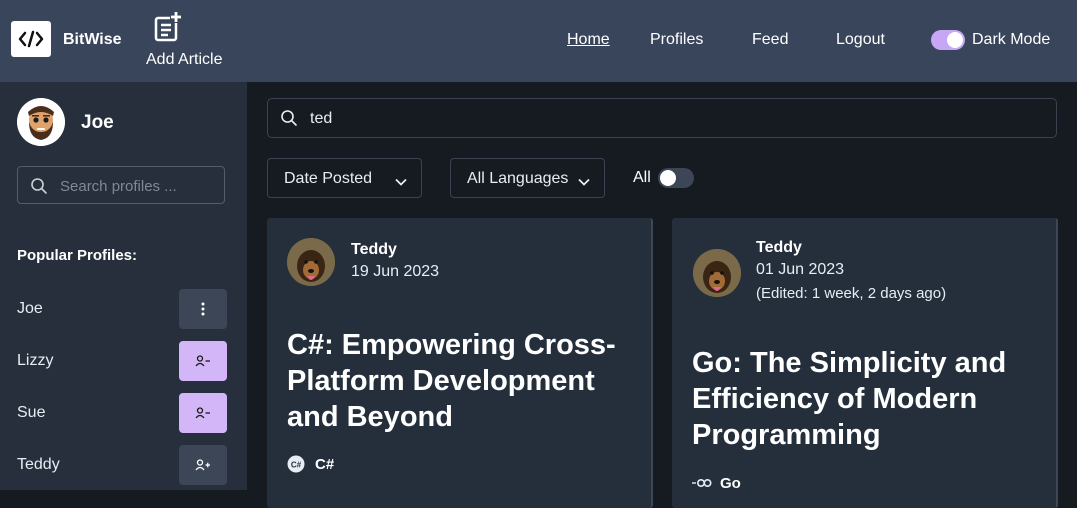 Image resolution: width=1077 pixels, height=508 pixels. Describe the element at coordinates (324, 464) in the screenshot. I see `article-language: C#` at that location.